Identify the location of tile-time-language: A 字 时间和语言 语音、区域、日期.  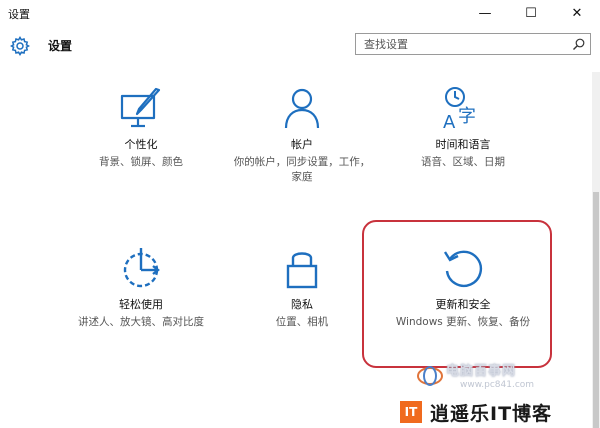
(463, 128).